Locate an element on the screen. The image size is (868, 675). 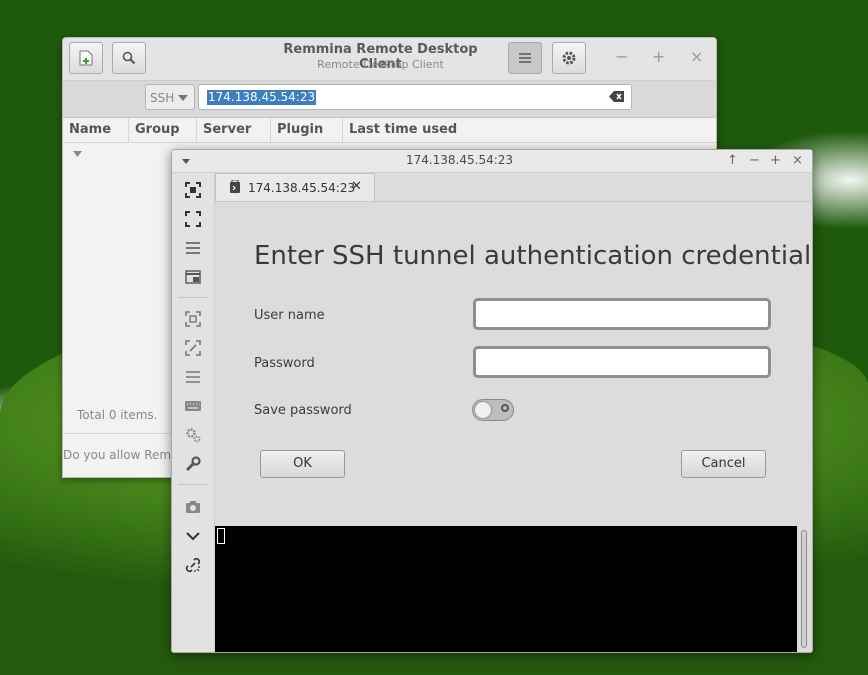
fullscreen-button is located at coordinates (193, 219).